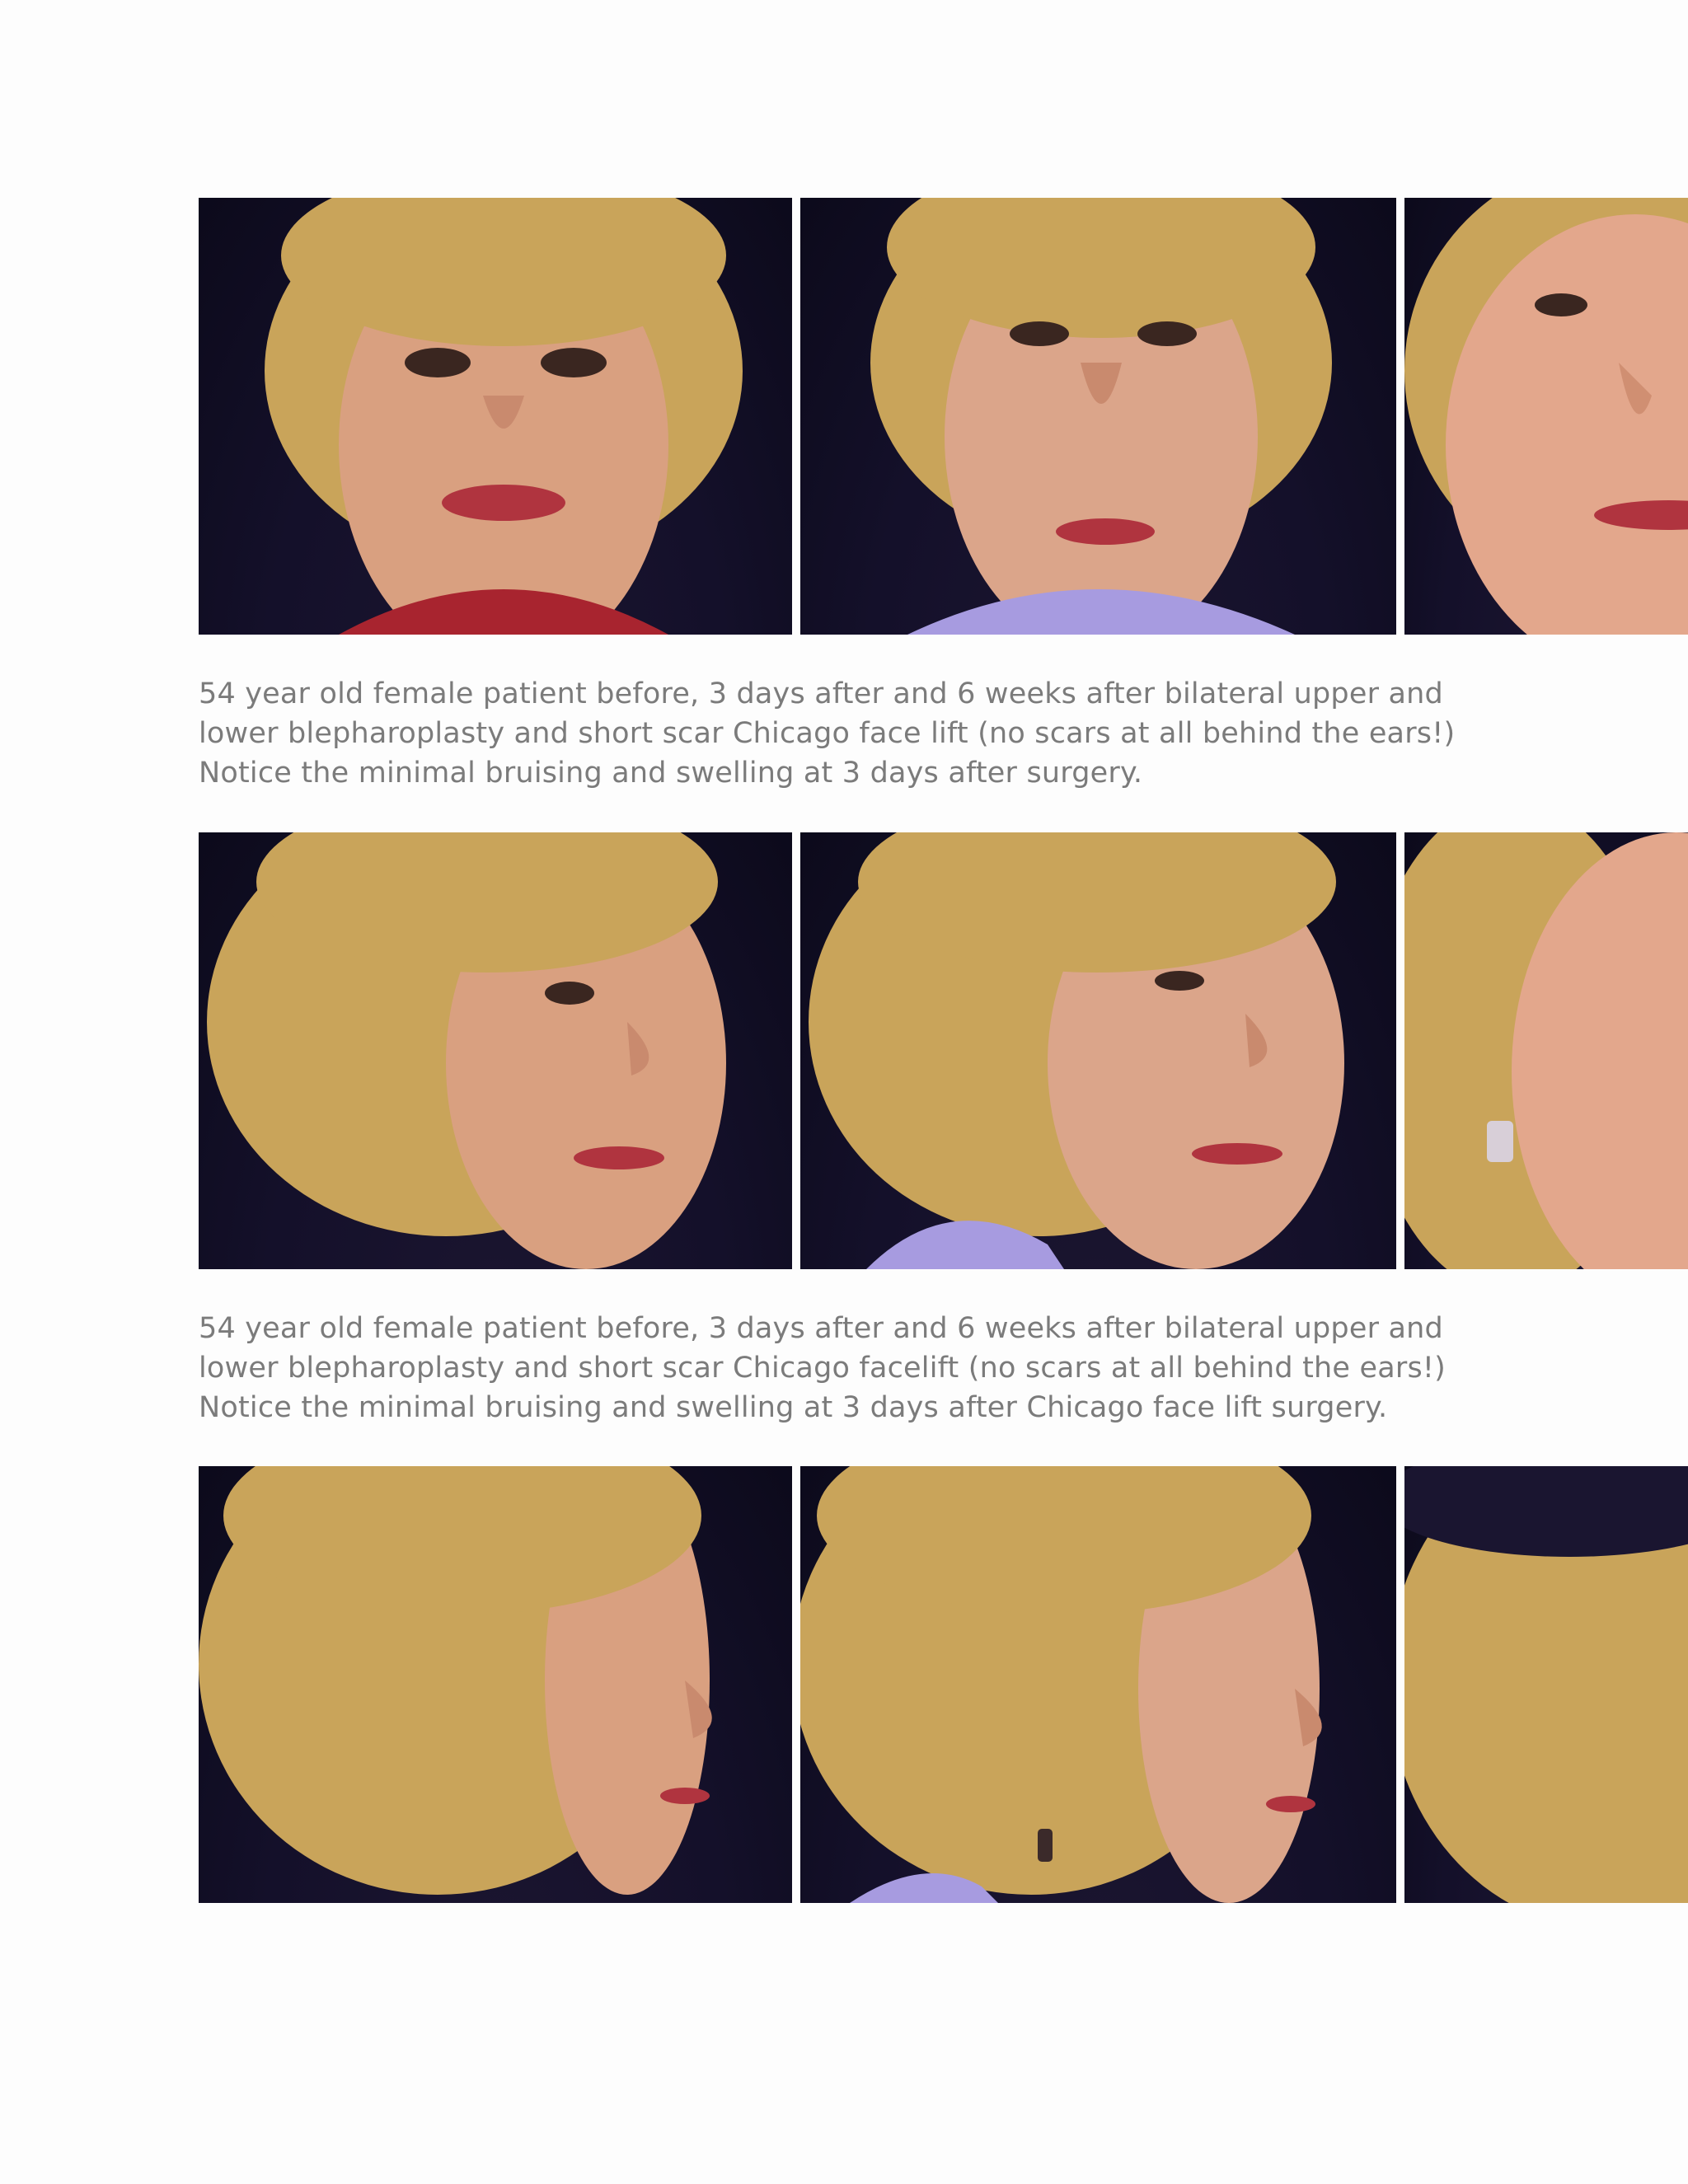 Image resolution: width=1688 pixels, height=2184 pixels. Describe the element at coordinates (1546, 1684) in the screenshot. I see `photo-6-weeks-profile` at that location.